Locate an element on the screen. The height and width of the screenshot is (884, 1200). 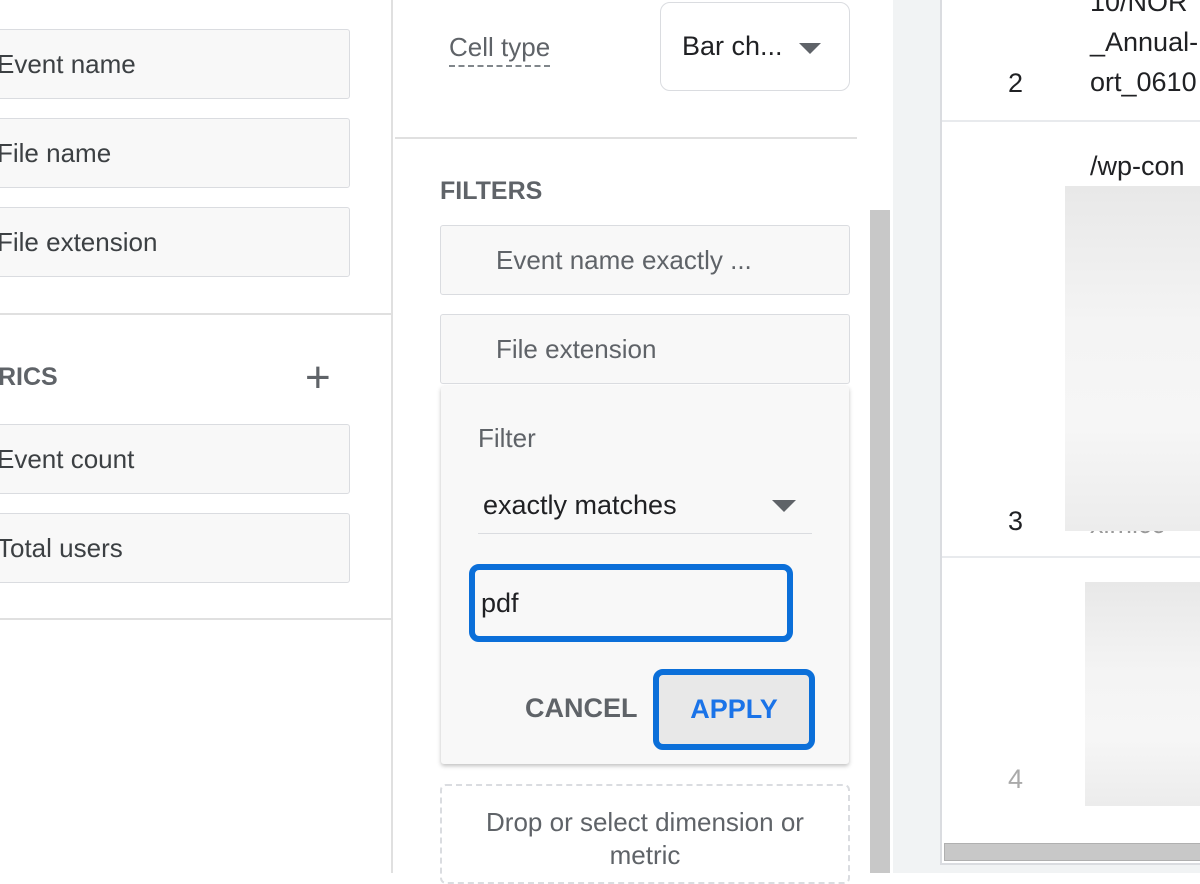
metric-total-users: Total users is located at coordinates (175, 548).